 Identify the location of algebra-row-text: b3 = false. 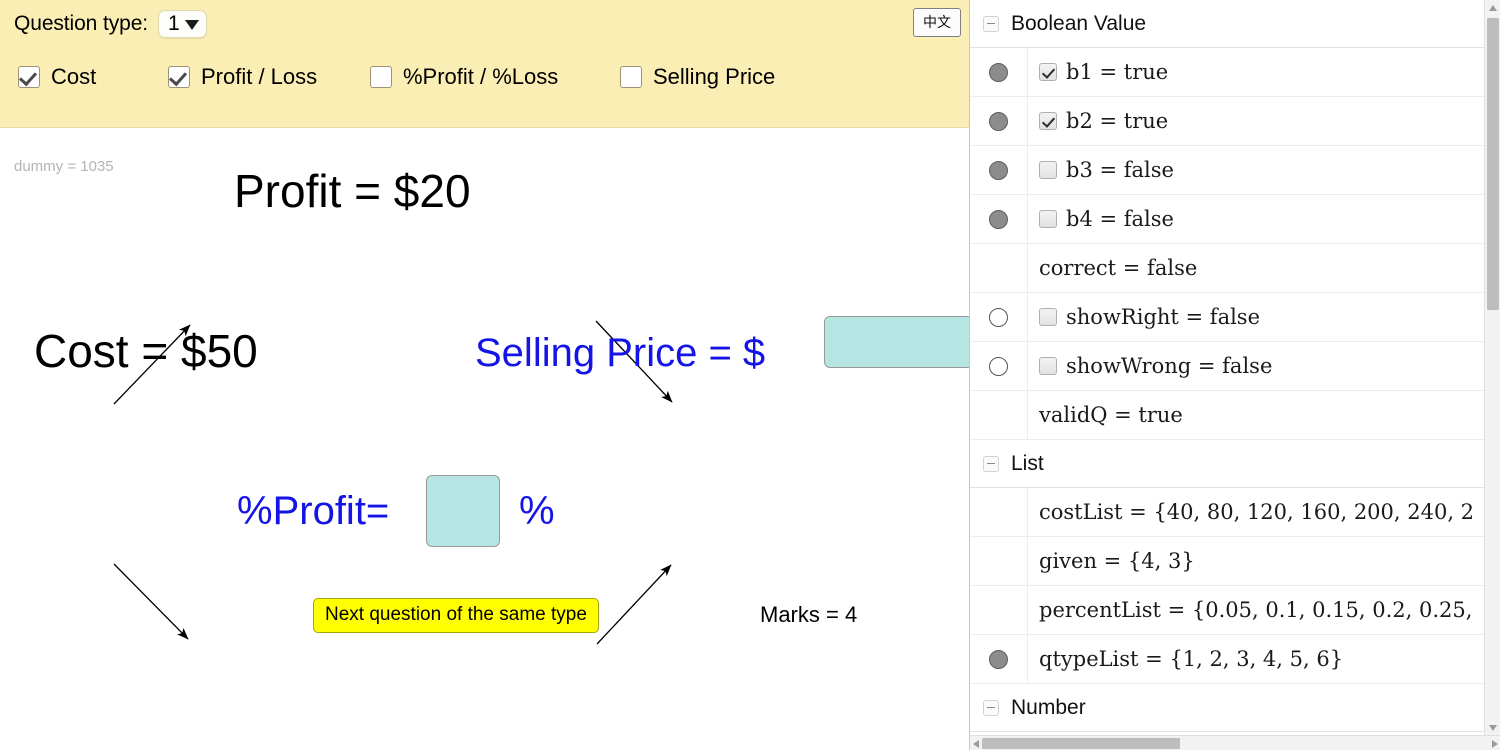
(1120, 170).